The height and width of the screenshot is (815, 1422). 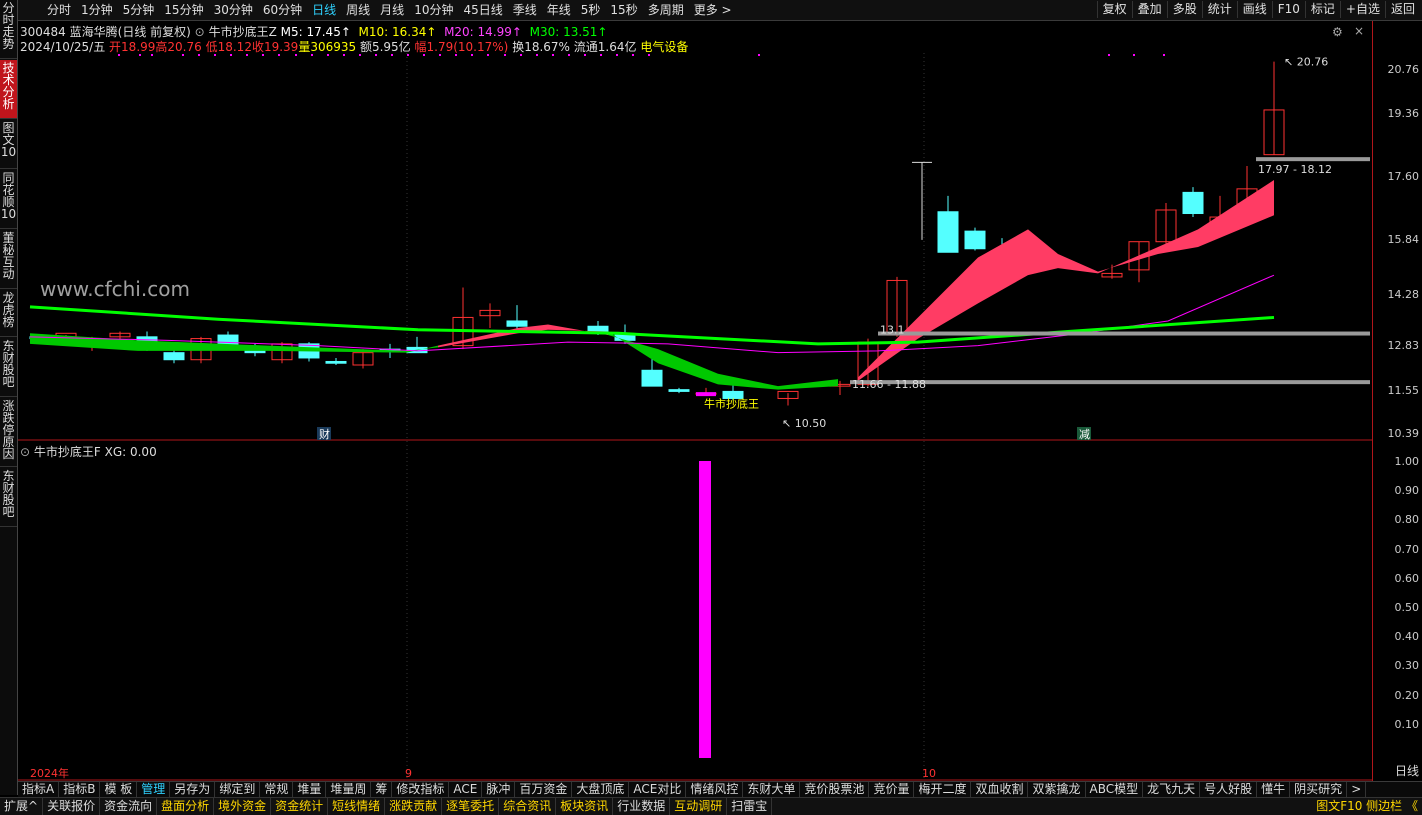 What do you see at coordinates (699, 806) in the screenshot?
I see `status-button: 互动调研` at bounding box center [699, 806].